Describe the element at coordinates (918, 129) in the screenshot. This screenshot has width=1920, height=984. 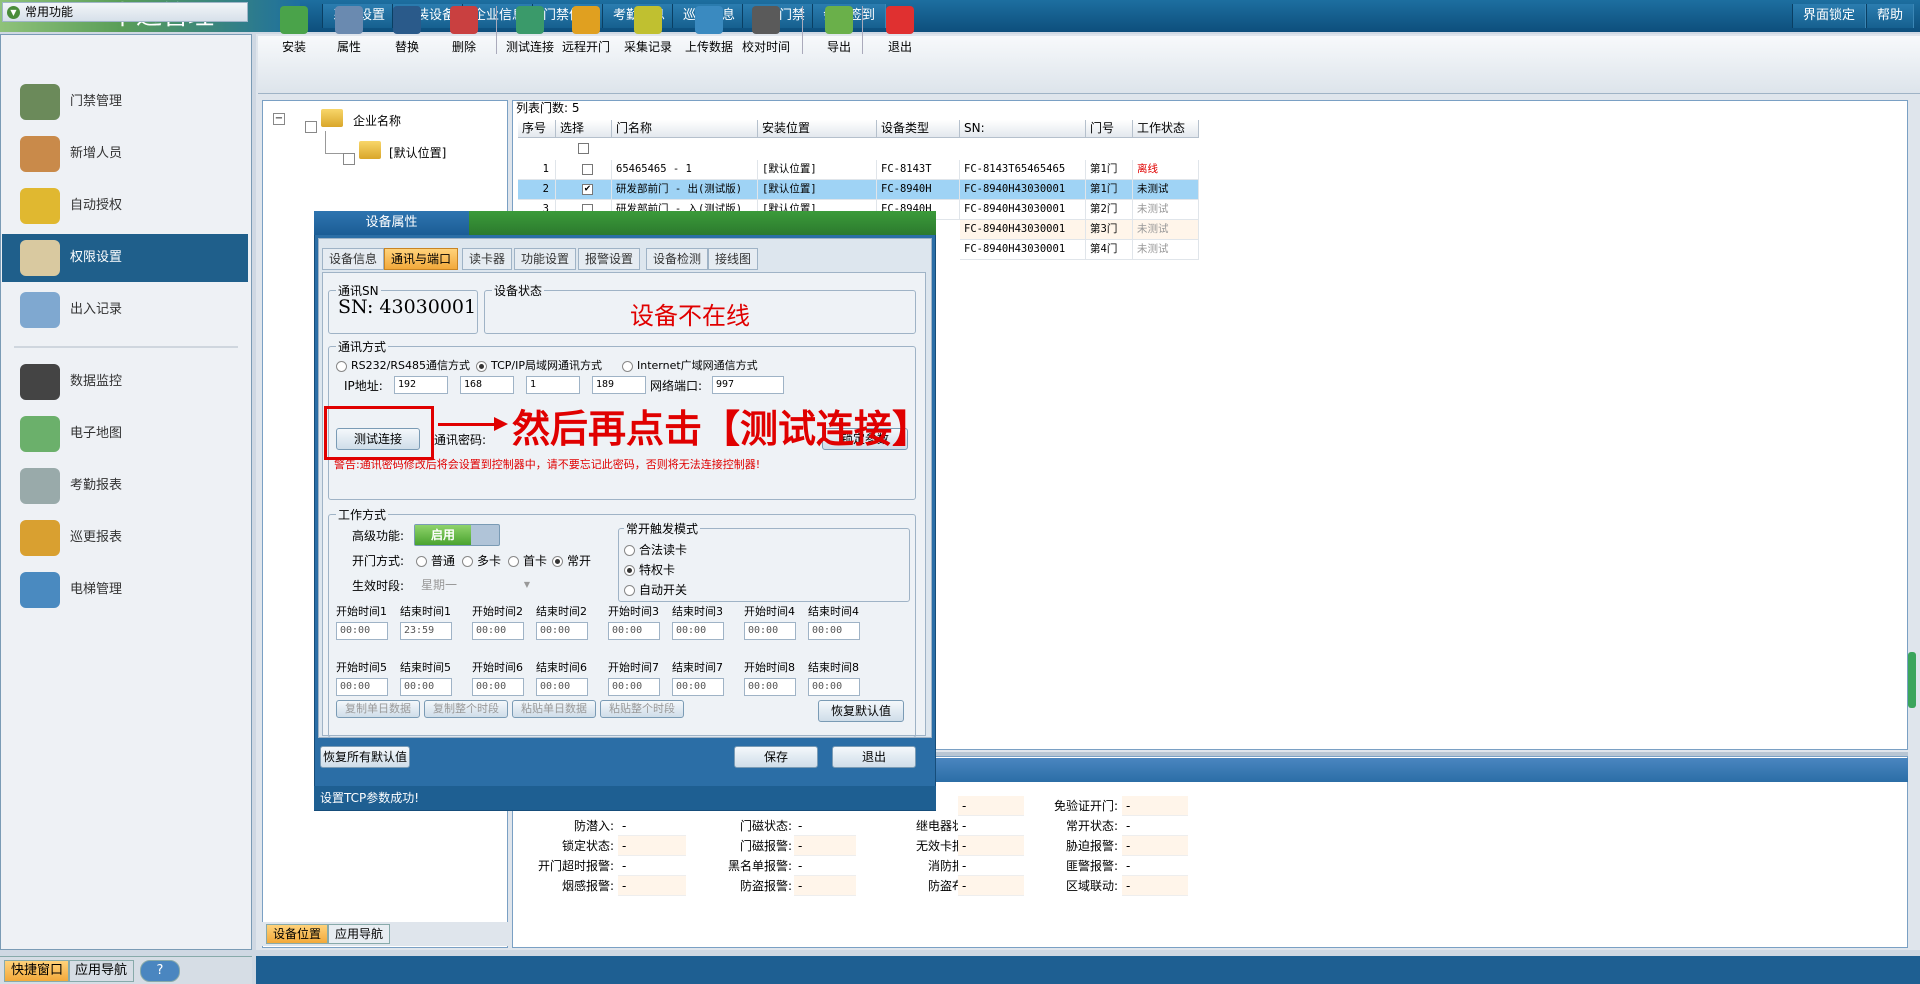
I see `col-header-5: 设备类型` at that location.